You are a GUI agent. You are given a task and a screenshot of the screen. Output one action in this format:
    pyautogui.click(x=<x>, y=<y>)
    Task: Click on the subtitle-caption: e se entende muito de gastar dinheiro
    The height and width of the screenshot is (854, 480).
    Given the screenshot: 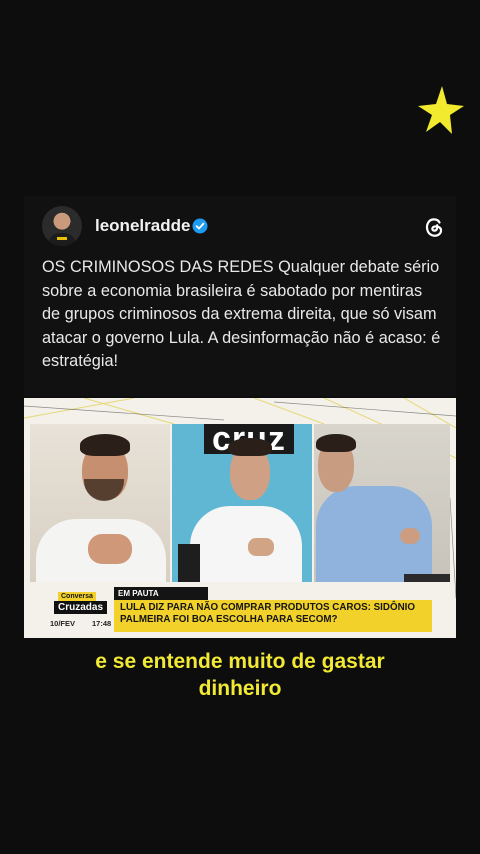 What is the action you would take?
    pyautogui.click(x=240, y=675)
    